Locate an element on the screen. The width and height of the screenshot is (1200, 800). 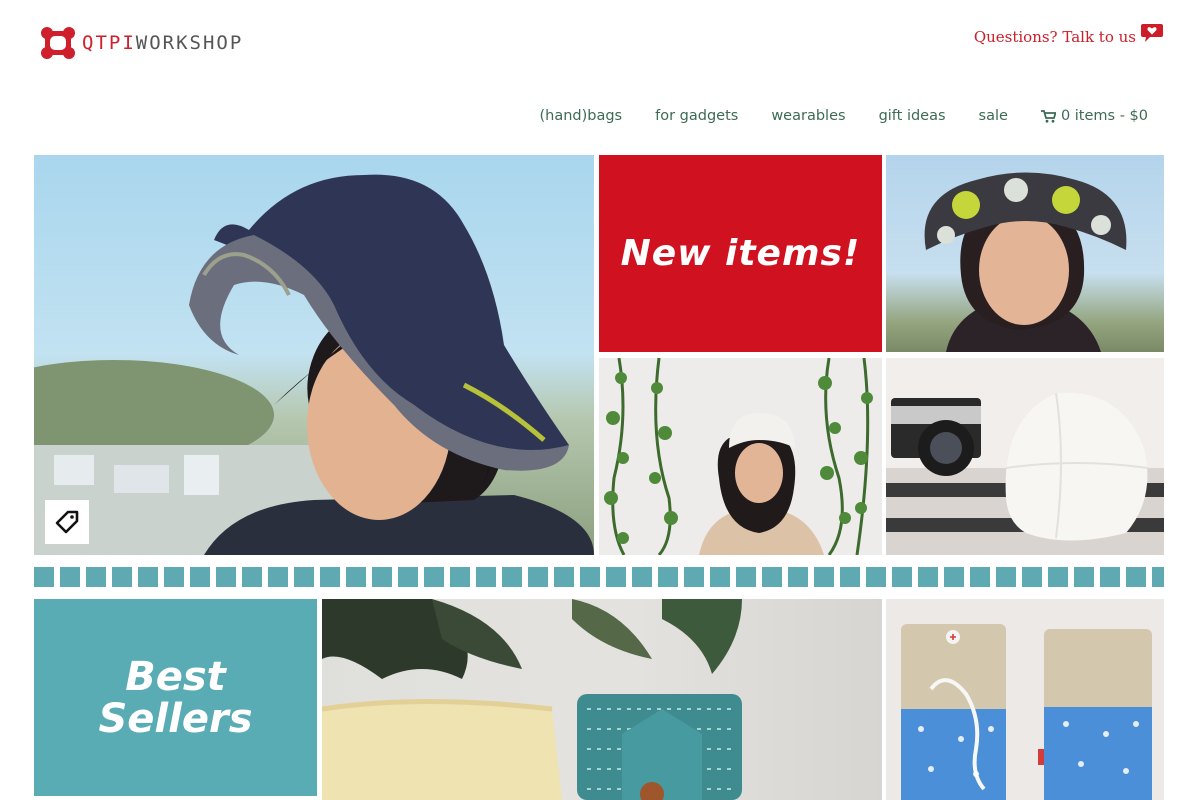
cart-icon is located at coordinates (1048, 116).